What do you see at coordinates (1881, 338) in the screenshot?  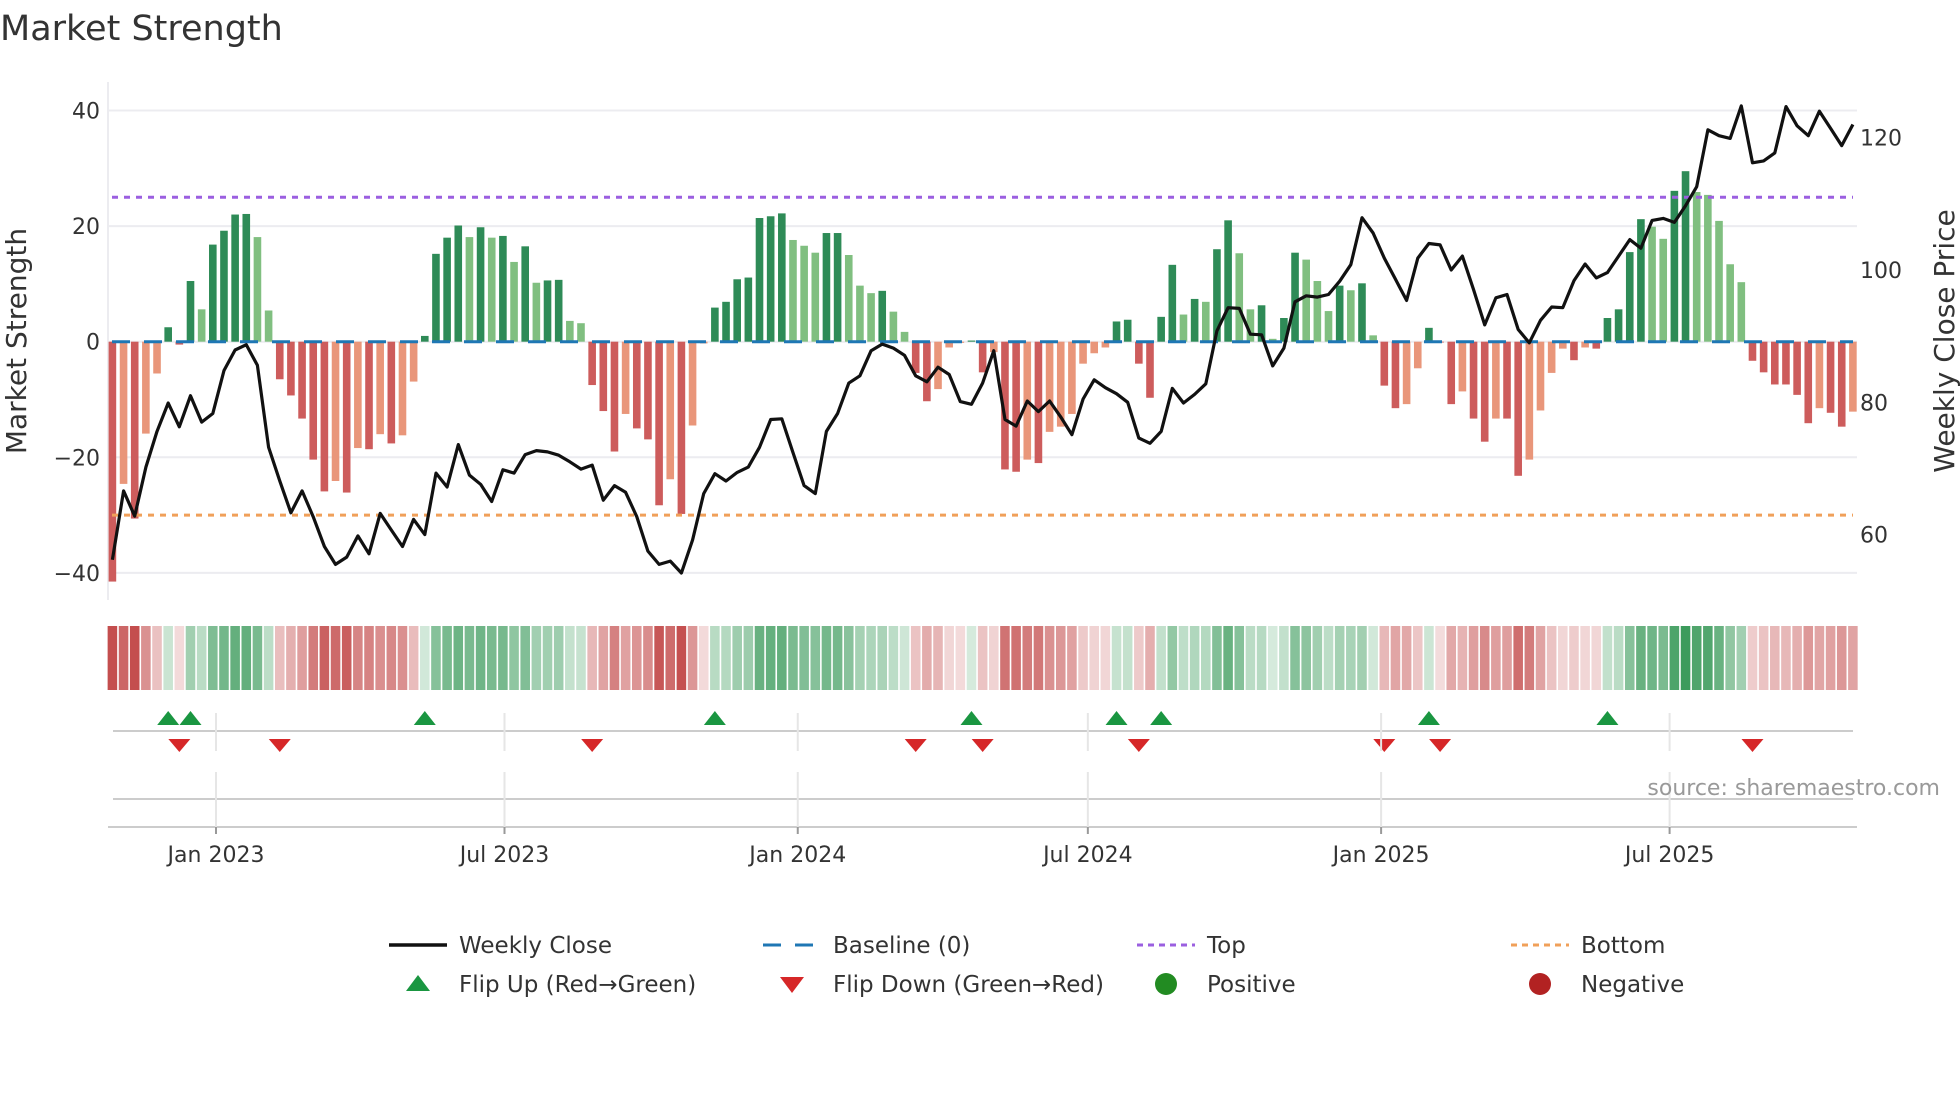 I see `right-axis-ticks: 120 100 80 60` at bounding box center [1881, 338].